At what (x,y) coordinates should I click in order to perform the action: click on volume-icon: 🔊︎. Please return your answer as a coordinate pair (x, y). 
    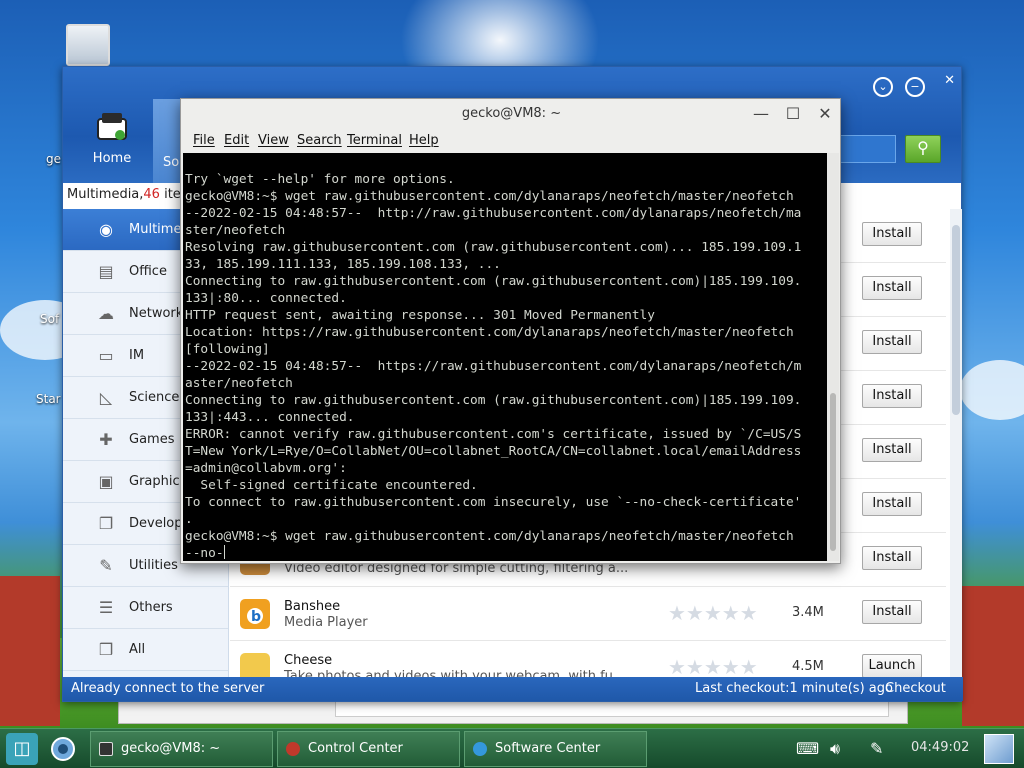
    Looking at the image, I should click on (835, 749).